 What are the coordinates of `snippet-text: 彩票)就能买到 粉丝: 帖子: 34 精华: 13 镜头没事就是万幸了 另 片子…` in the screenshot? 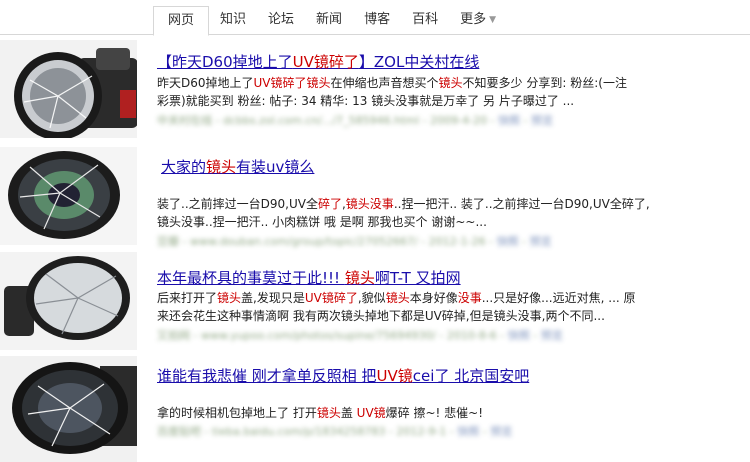 It's located at (366, 101).